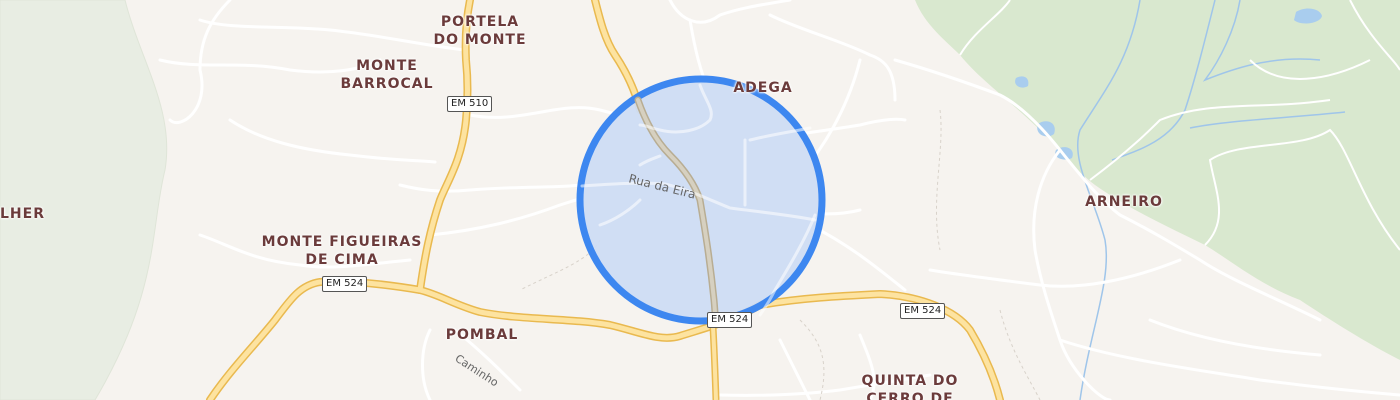 This screenshot has width=1400, height=400. What do you see at coordinates (730, 320) in the screenshot?
I see `road-shield-em524-center: EM 524` at bounding box center [730, 320].